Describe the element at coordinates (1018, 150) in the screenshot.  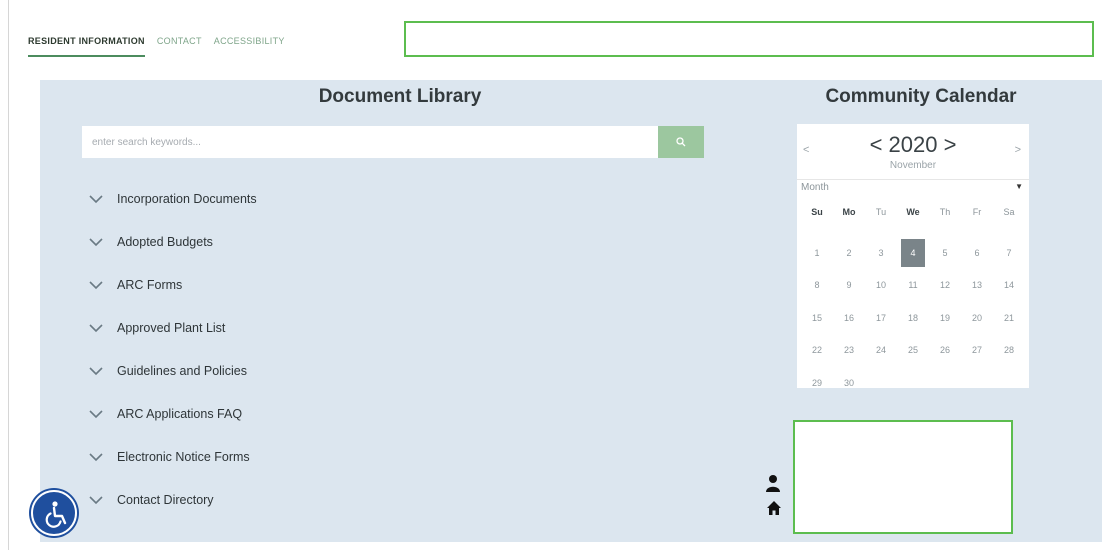
I see `calendar-next-button: >` at that location.